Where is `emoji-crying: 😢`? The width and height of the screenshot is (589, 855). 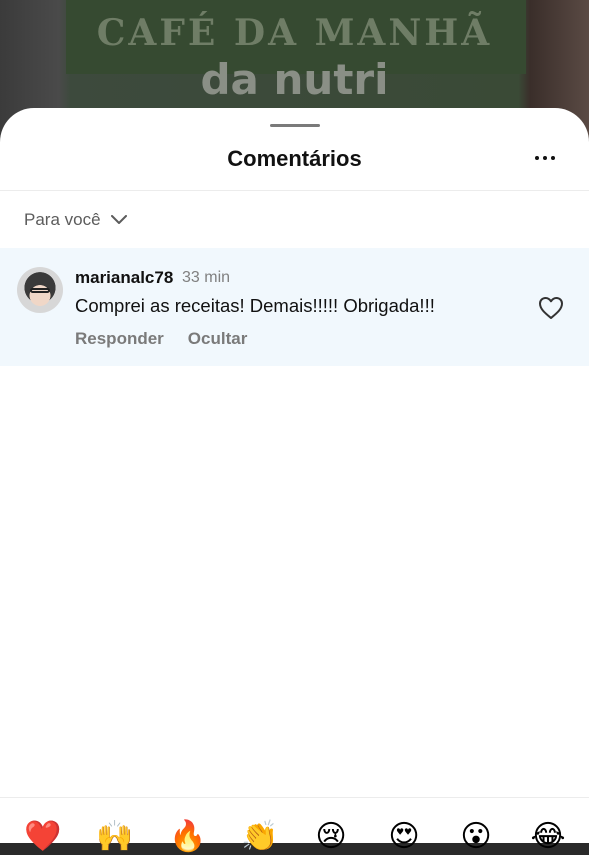 emoji-crying: 😢 is located at coordinates (331, 837).